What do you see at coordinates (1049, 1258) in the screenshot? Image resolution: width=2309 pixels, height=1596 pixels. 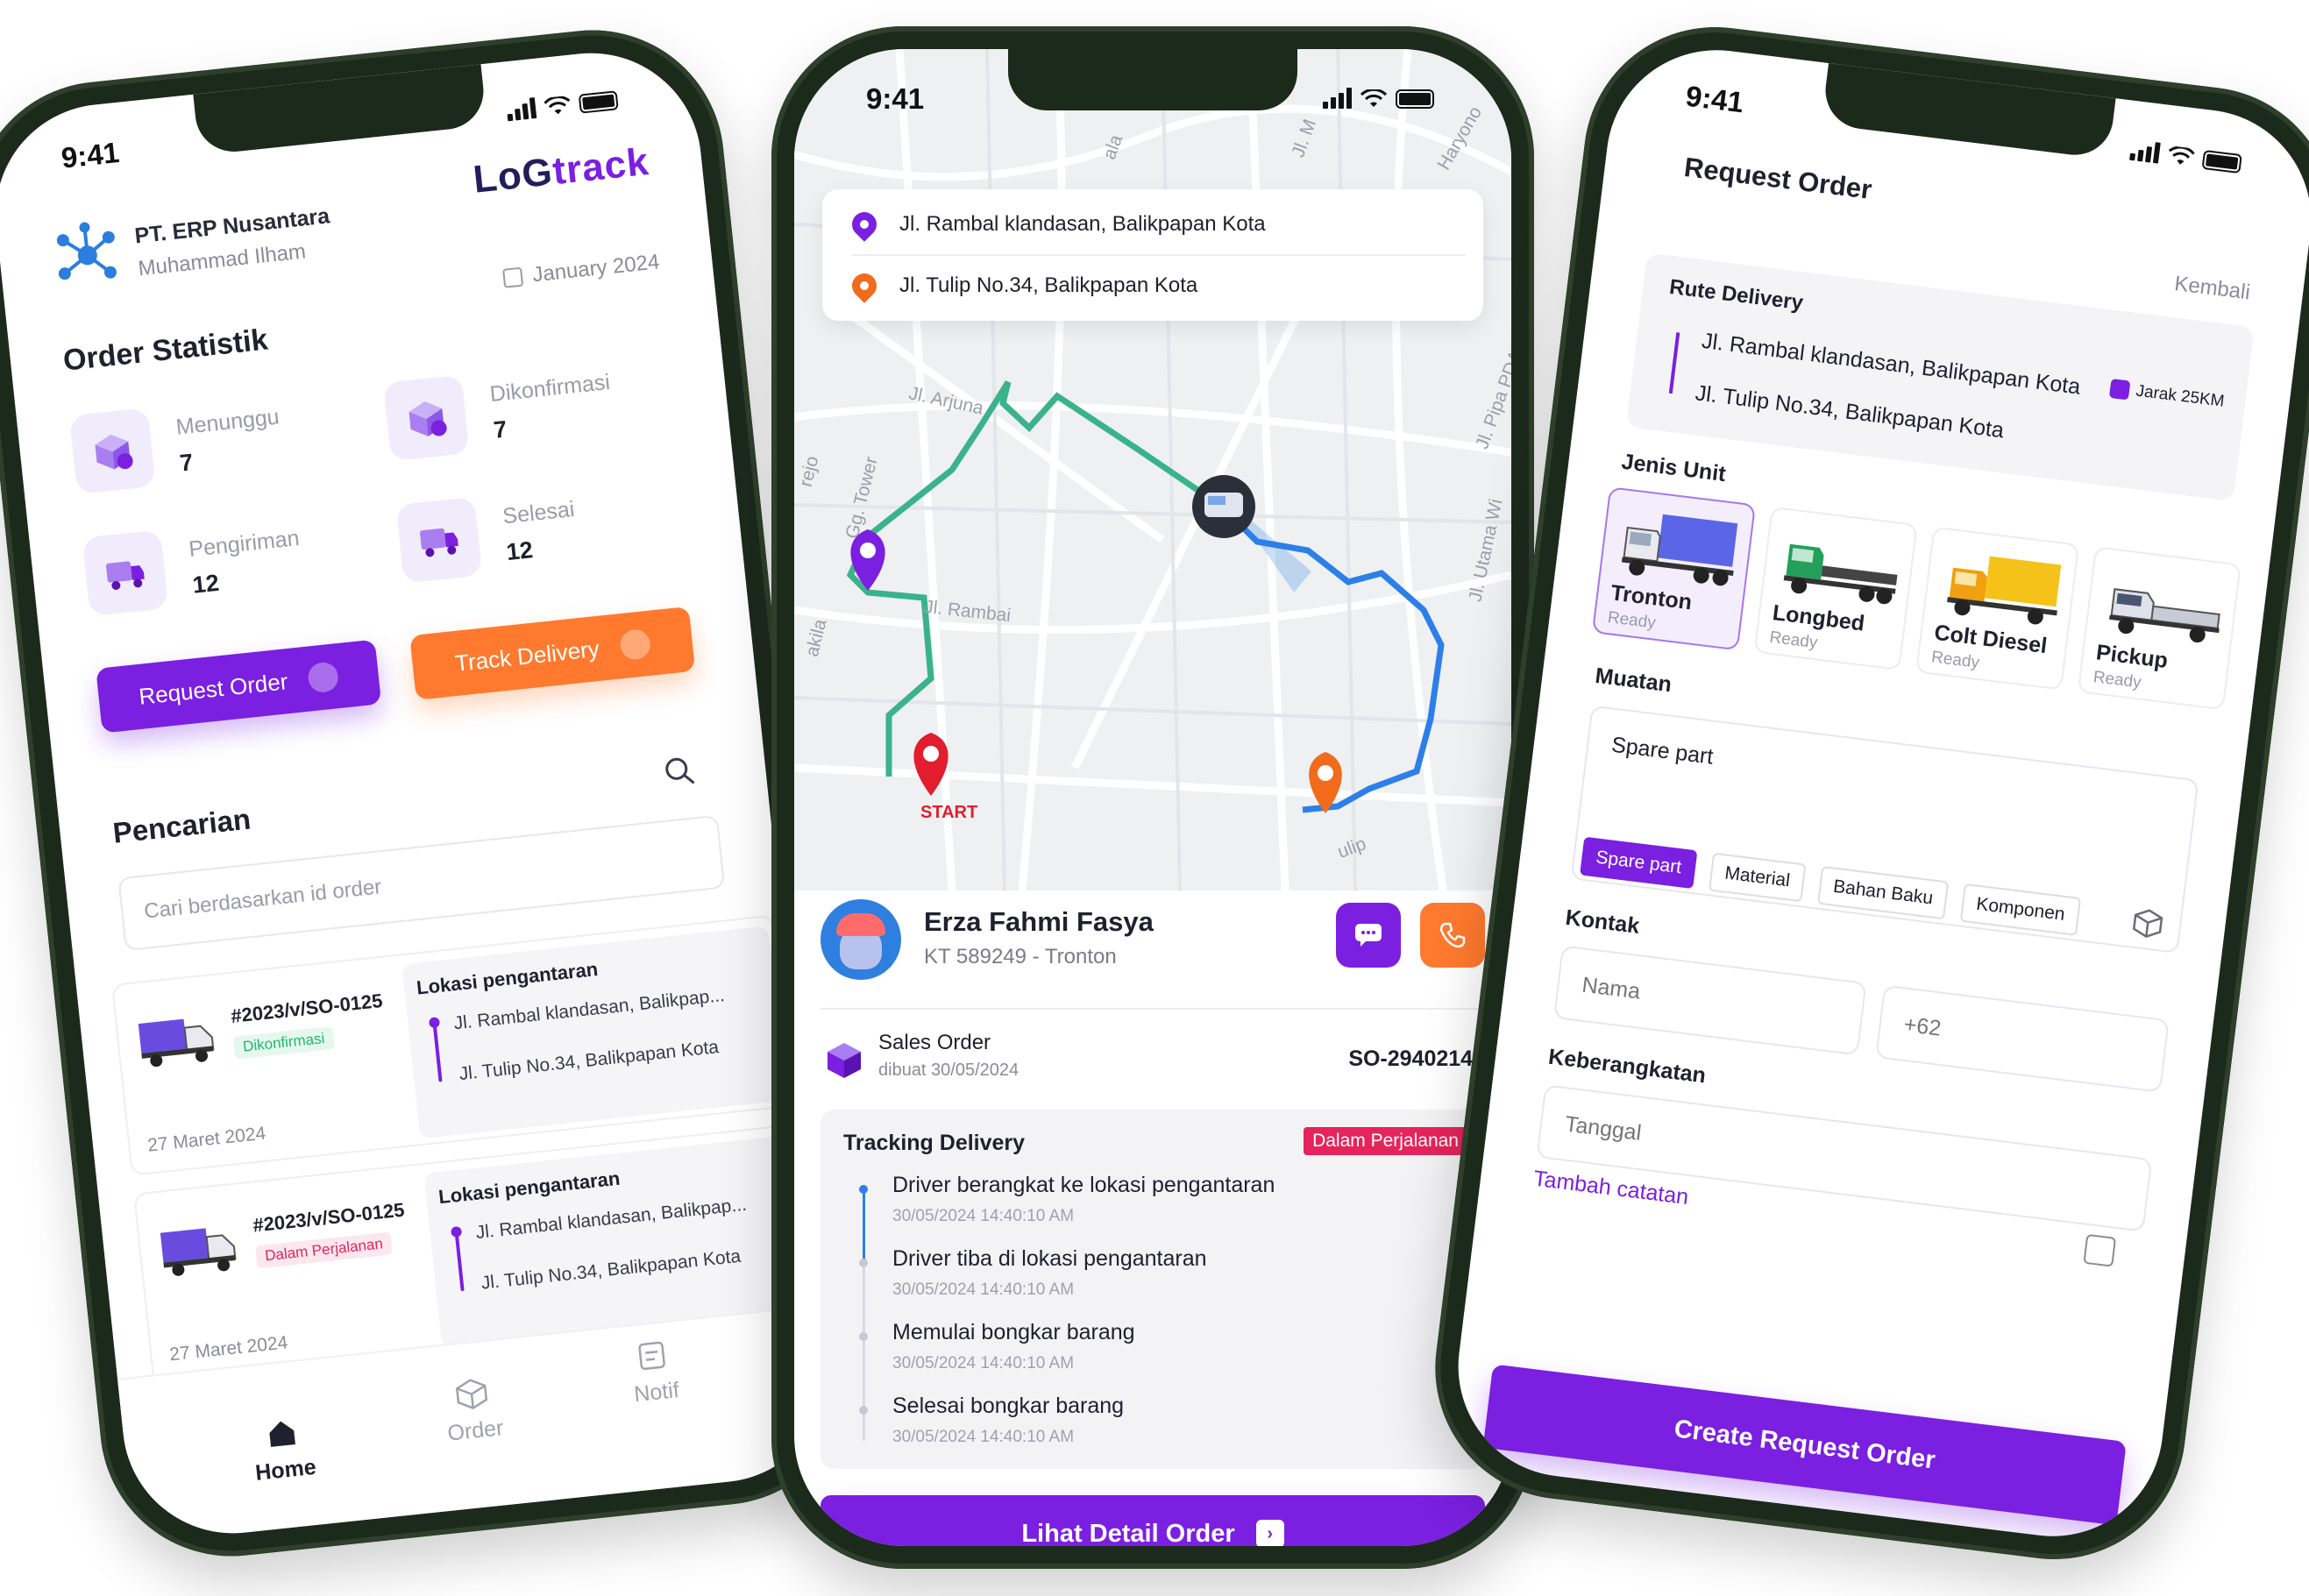 I see `step-title: Driver tiba di lokasi pengantaran` at bounding box center [1049, 1258].